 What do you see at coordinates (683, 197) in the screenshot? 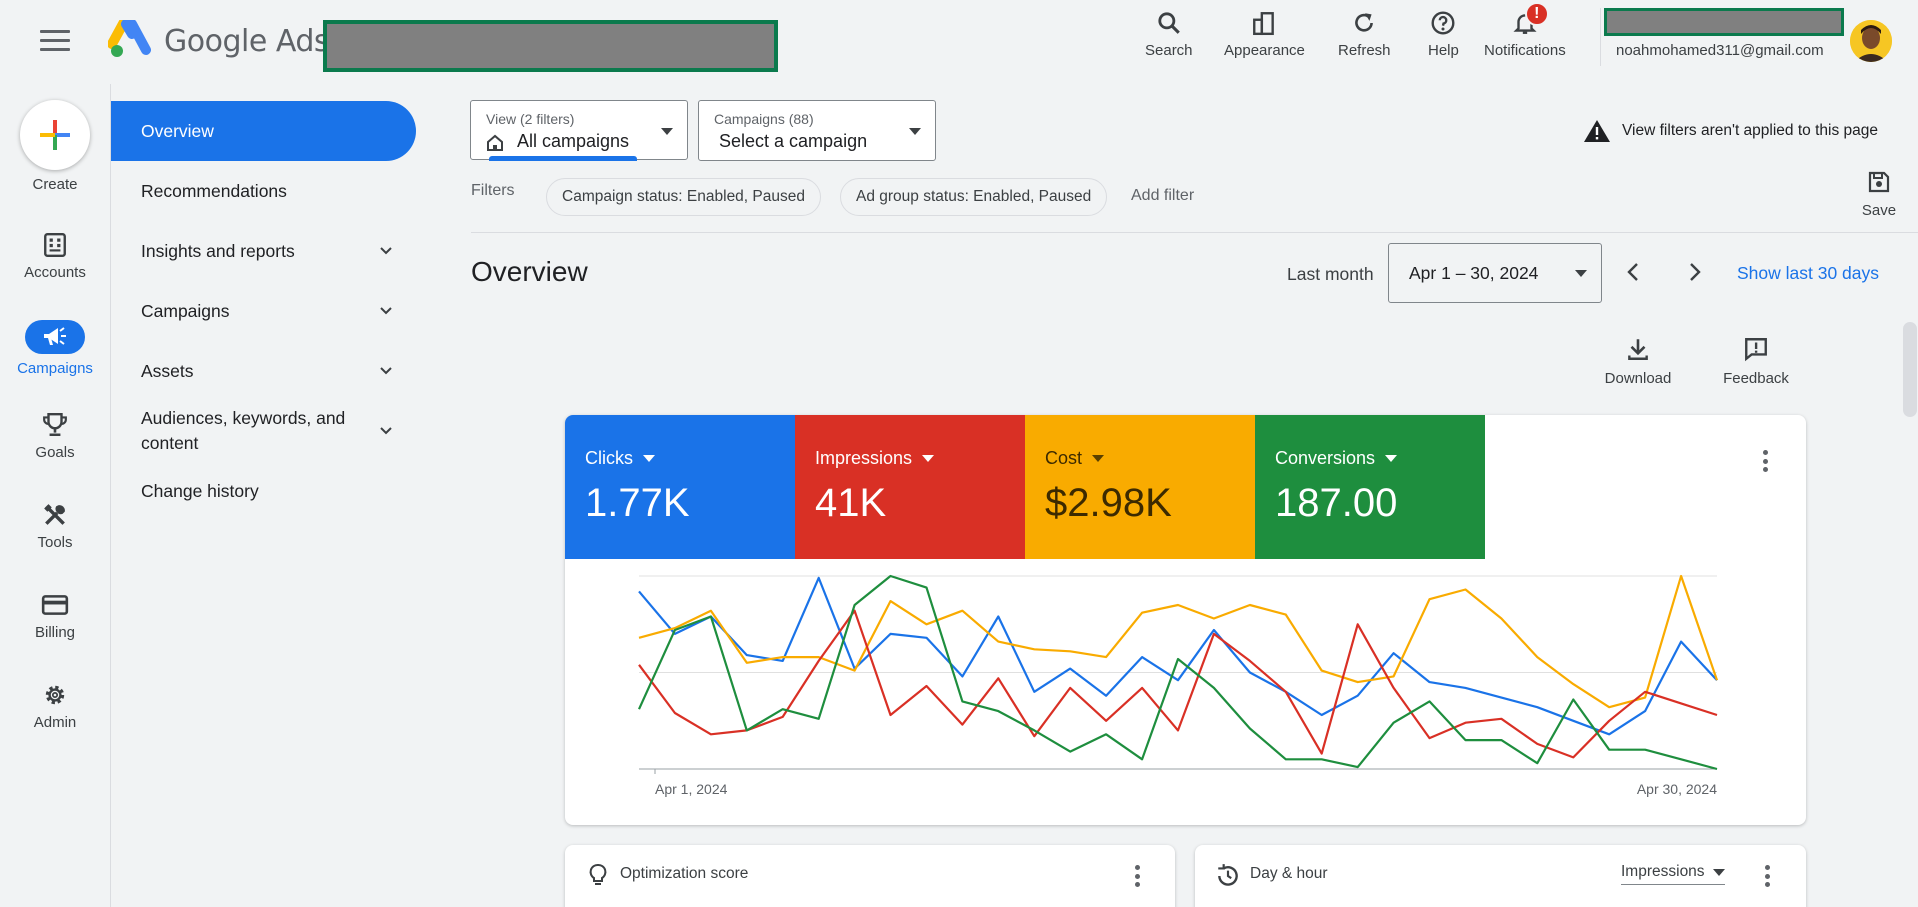
I see `filter-chip-campaign-status: Campaign status: Enabled, Paused` at bounding box center [683, 197].